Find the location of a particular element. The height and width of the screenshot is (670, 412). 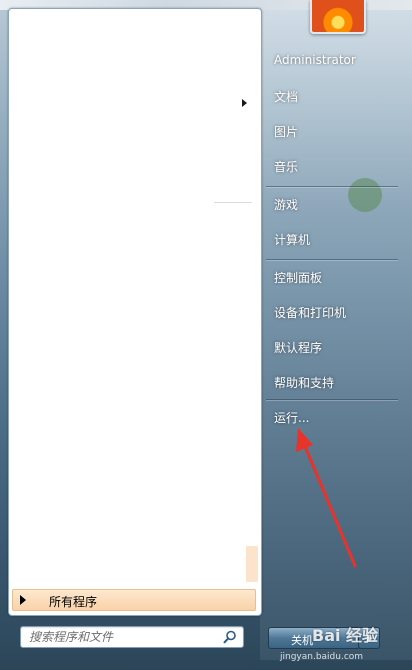

menu-item-help-support: 帮助和支持 is located at coordinates (304, 382).